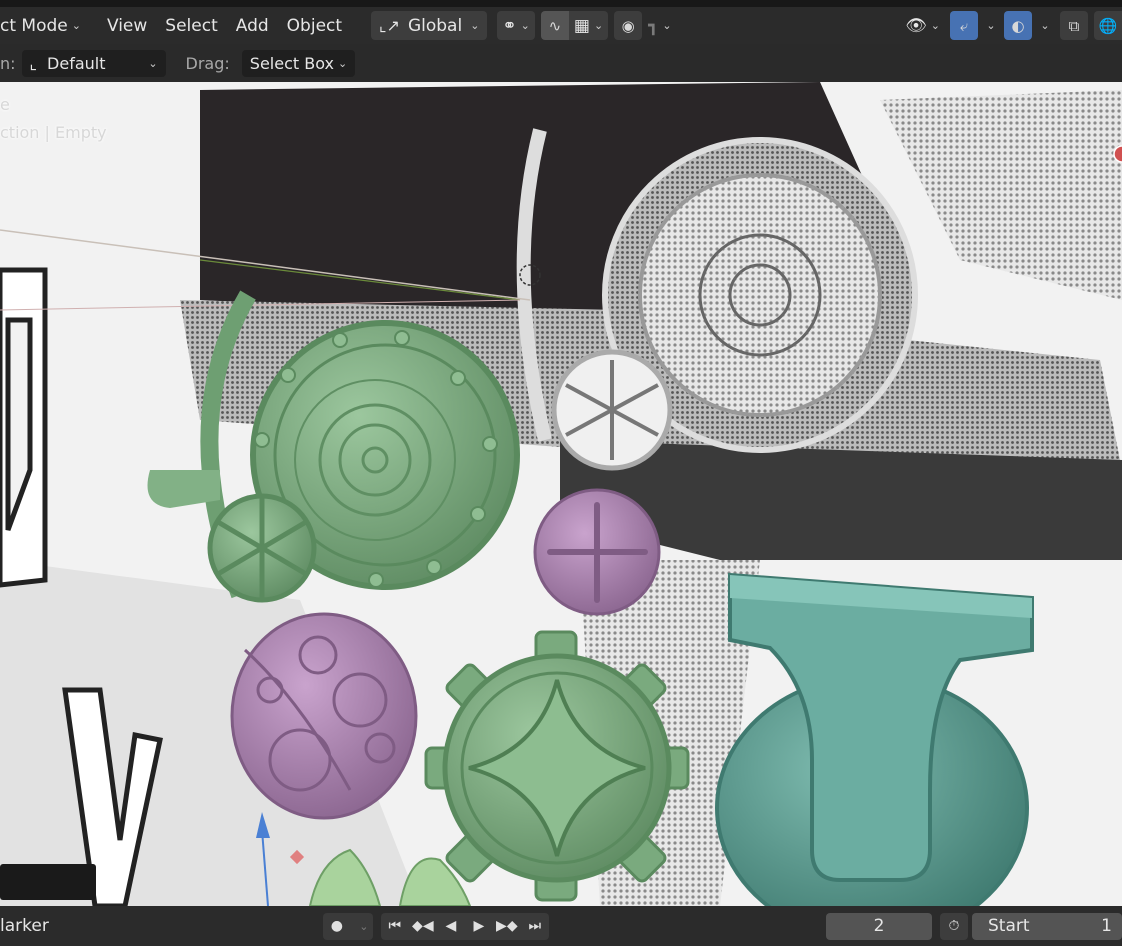  I want to click on prev-keyframe-icon: ◆◀, so click(423, 926).